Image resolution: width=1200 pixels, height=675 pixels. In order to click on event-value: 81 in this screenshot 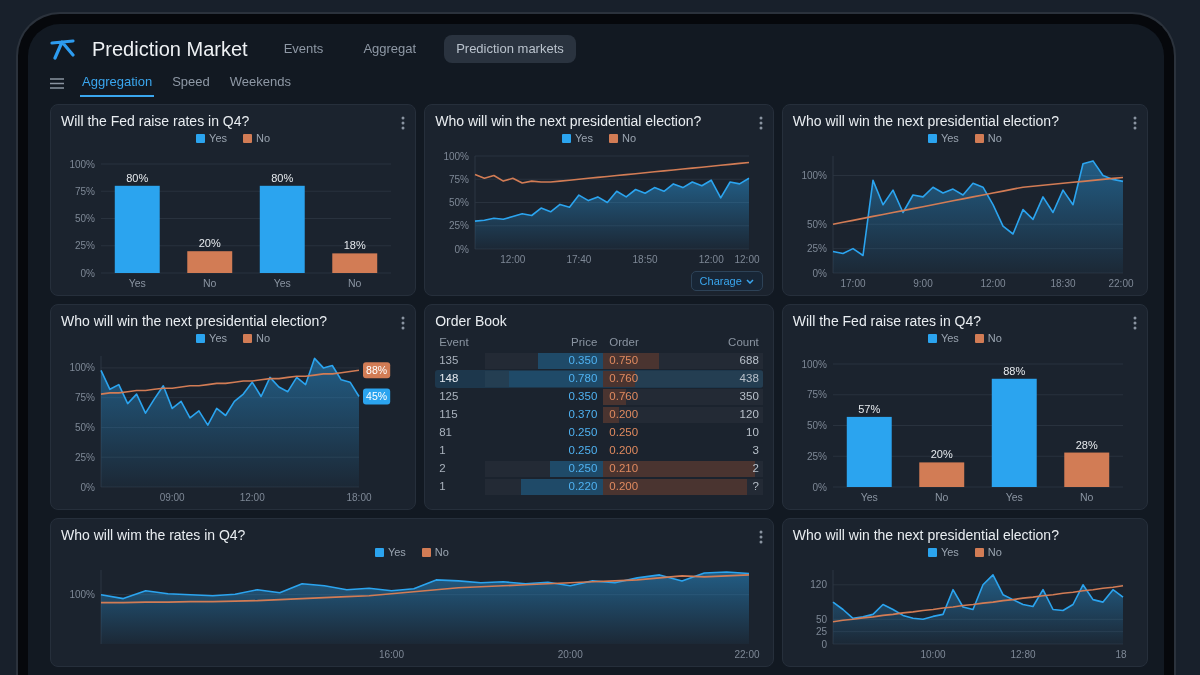, I will do `click(445, 433)`.